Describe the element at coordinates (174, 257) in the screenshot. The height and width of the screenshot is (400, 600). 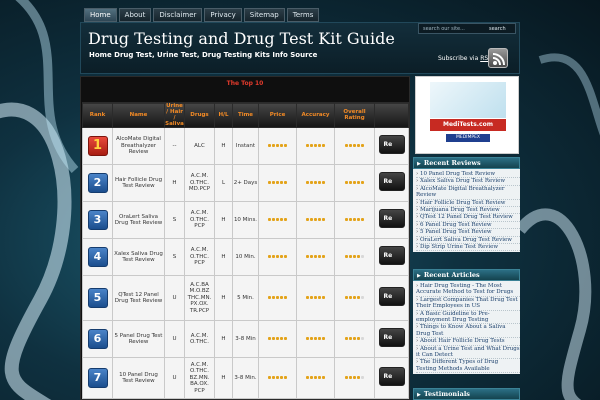
I see `sample-type: S` at that location.